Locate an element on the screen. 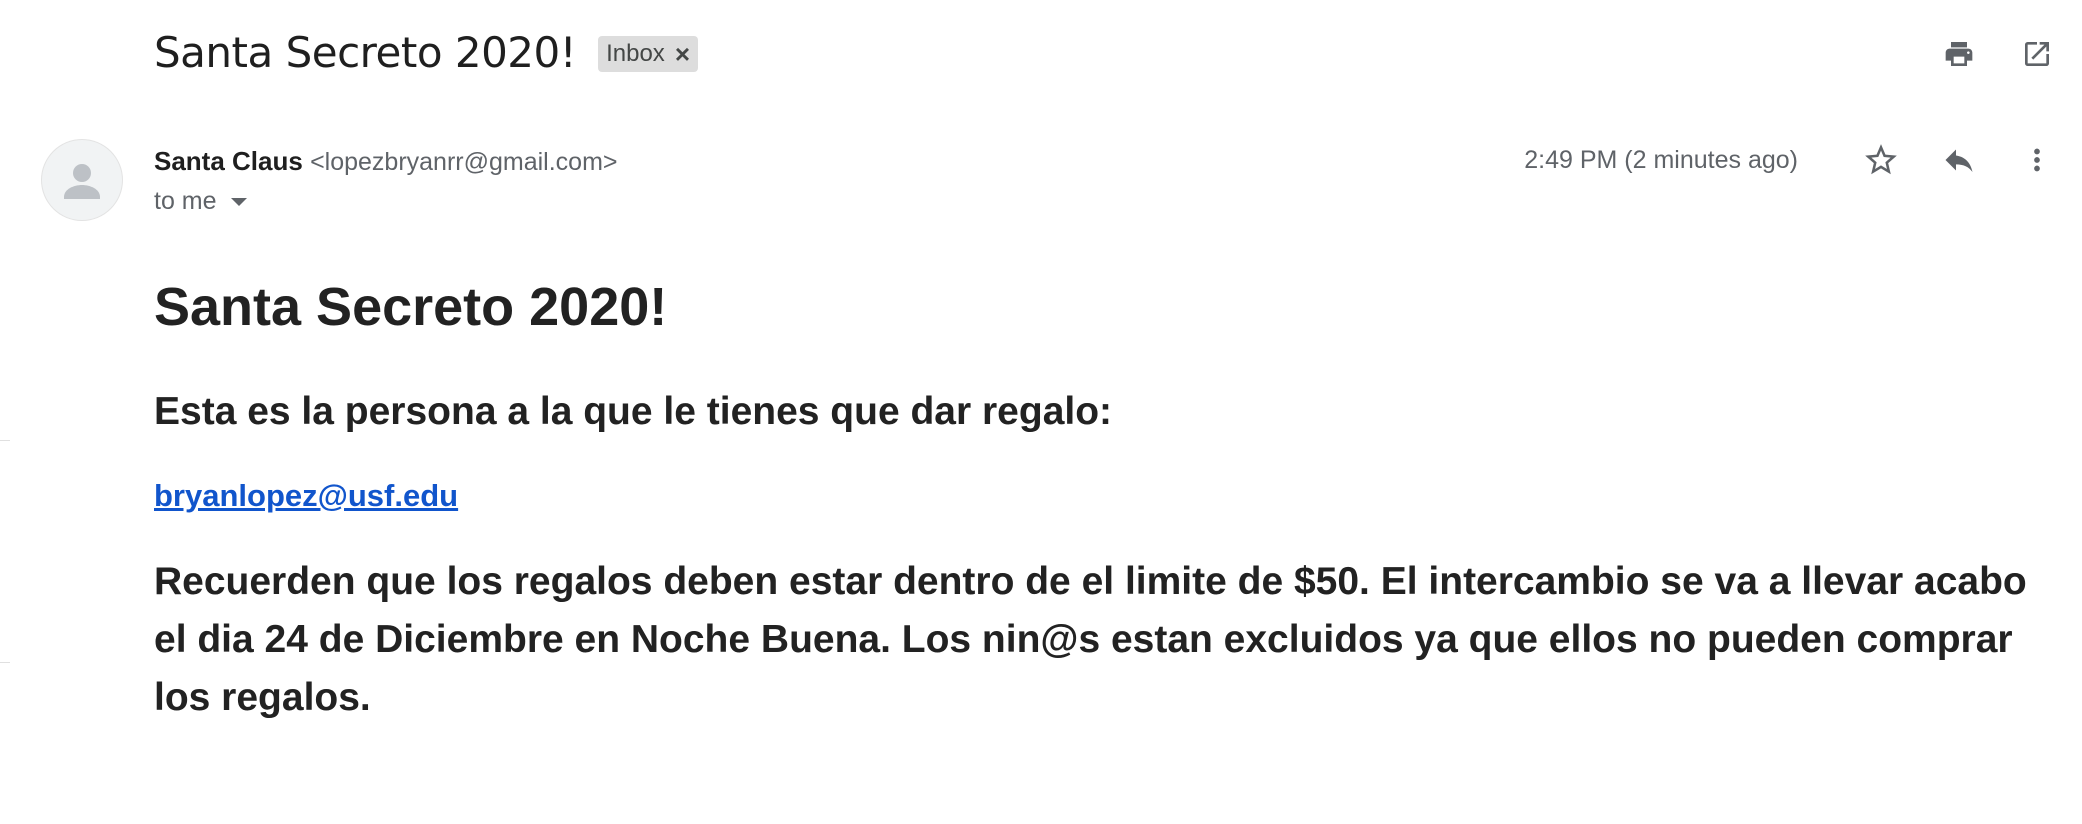 The width and height of the screenshot is (2082, 824). person-icon is located at coordinates (82, 181).